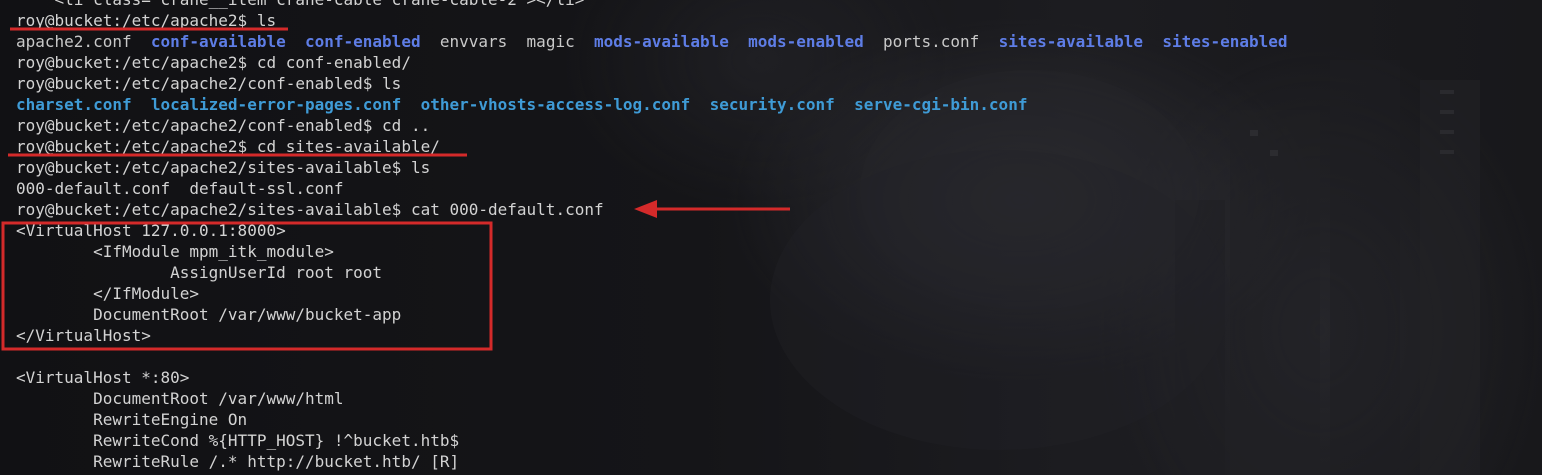 The image size is (1542, 475). I want to click on output-line: <VirtualHost 127.0.0.1:8000>, so click(151, 230).